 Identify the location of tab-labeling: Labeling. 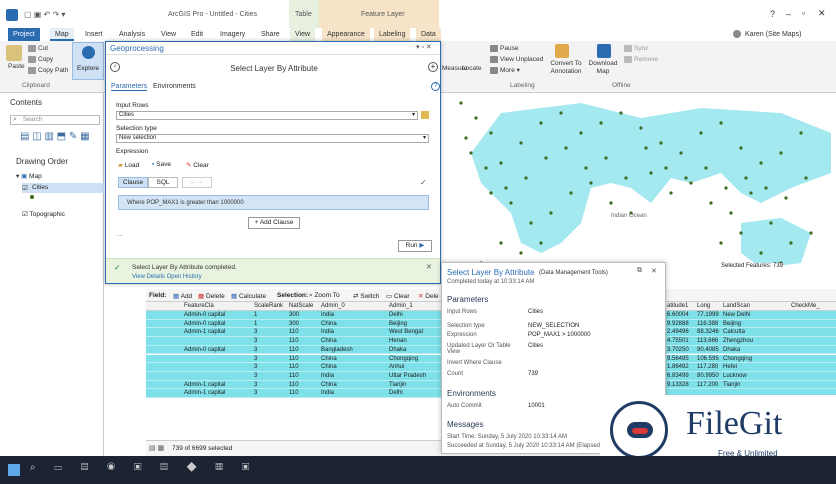
(392, 34).